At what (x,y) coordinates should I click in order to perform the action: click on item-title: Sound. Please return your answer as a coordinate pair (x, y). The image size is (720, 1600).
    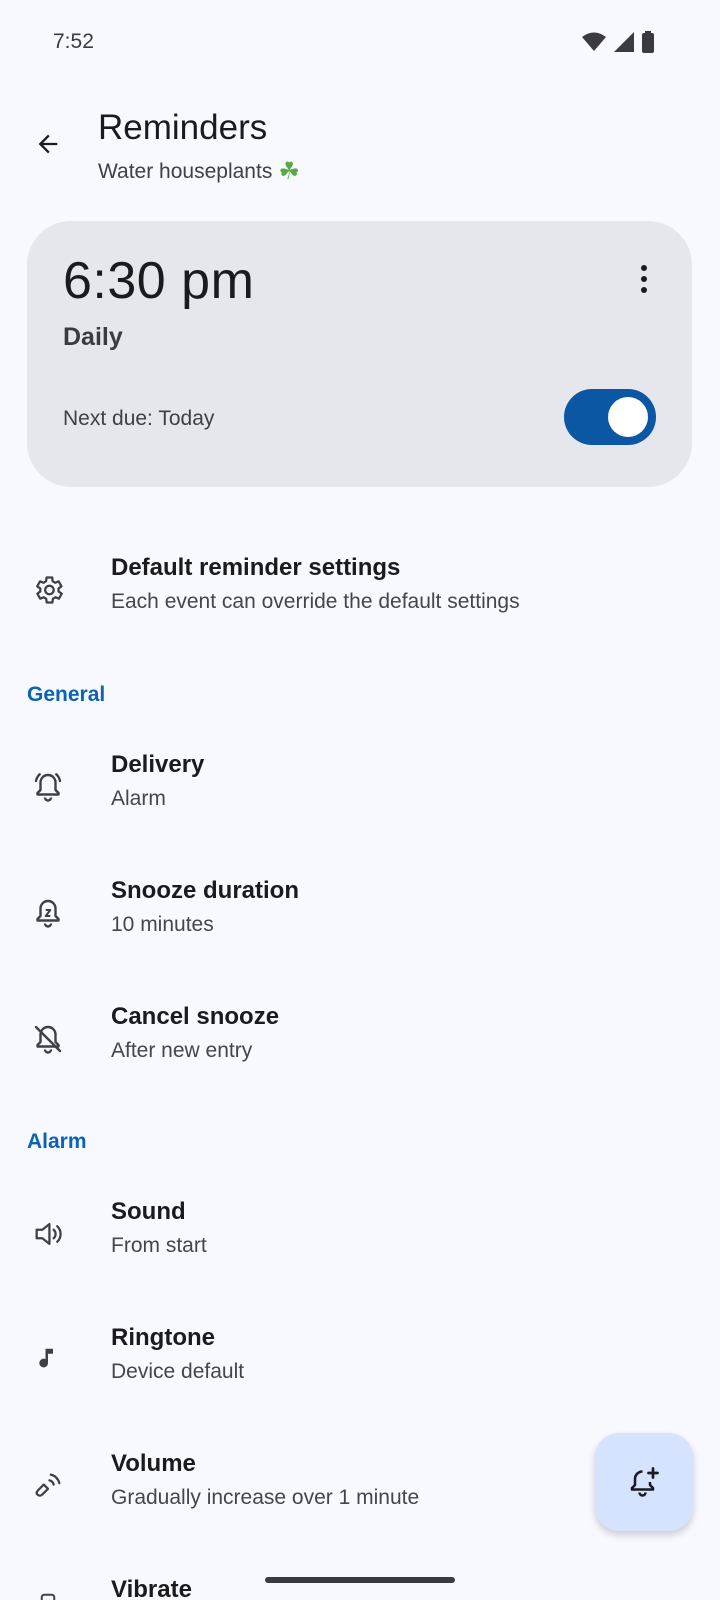
    Looking at the image, I should click on (148, 1211).